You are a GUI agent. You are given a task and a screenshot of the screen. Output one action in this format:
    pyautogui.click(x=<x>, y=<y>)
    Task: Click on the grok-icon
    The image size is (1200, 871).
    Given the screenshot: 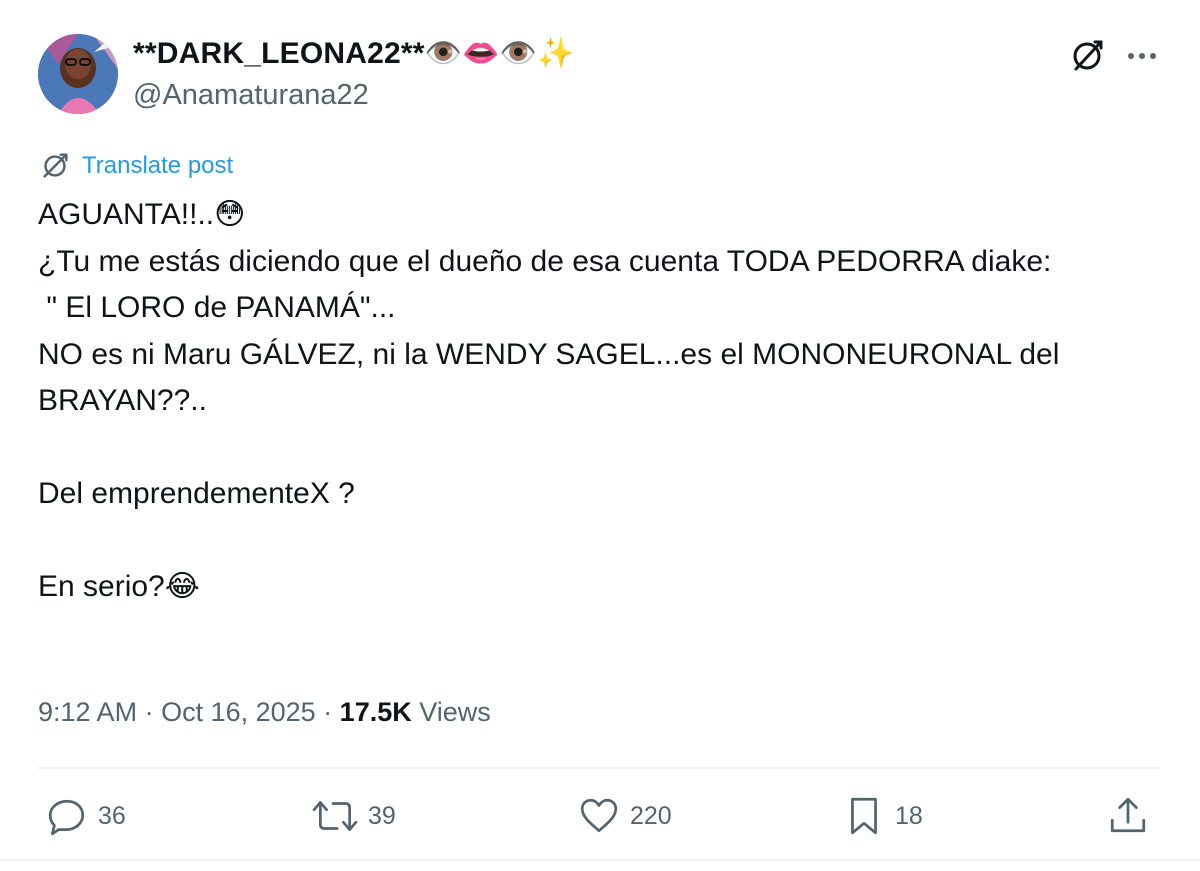 What is the action you would take?
    pyautogui.click(x=1088, y=55)
    